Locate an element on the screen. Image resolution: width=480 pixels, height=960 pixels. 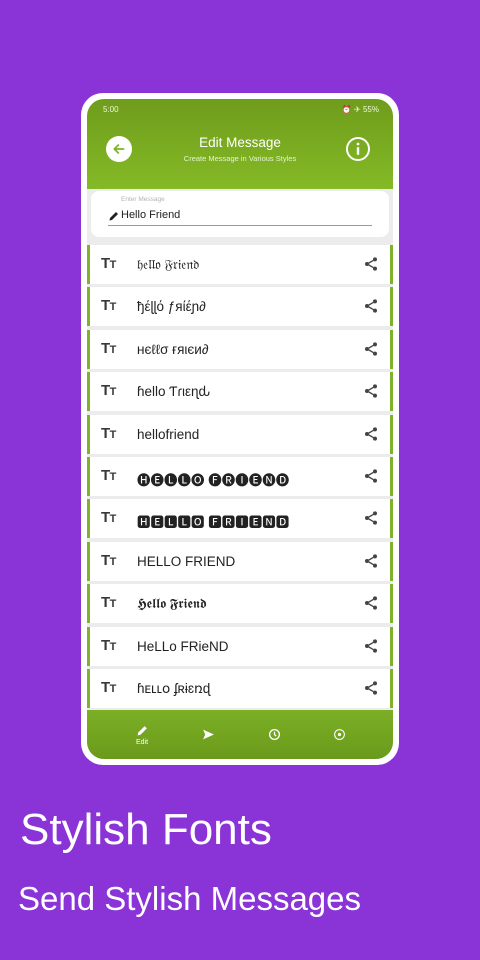
style-row: TT ђέɭɭό ƒяίέɲ∂ is located at coordinates (240, 307).